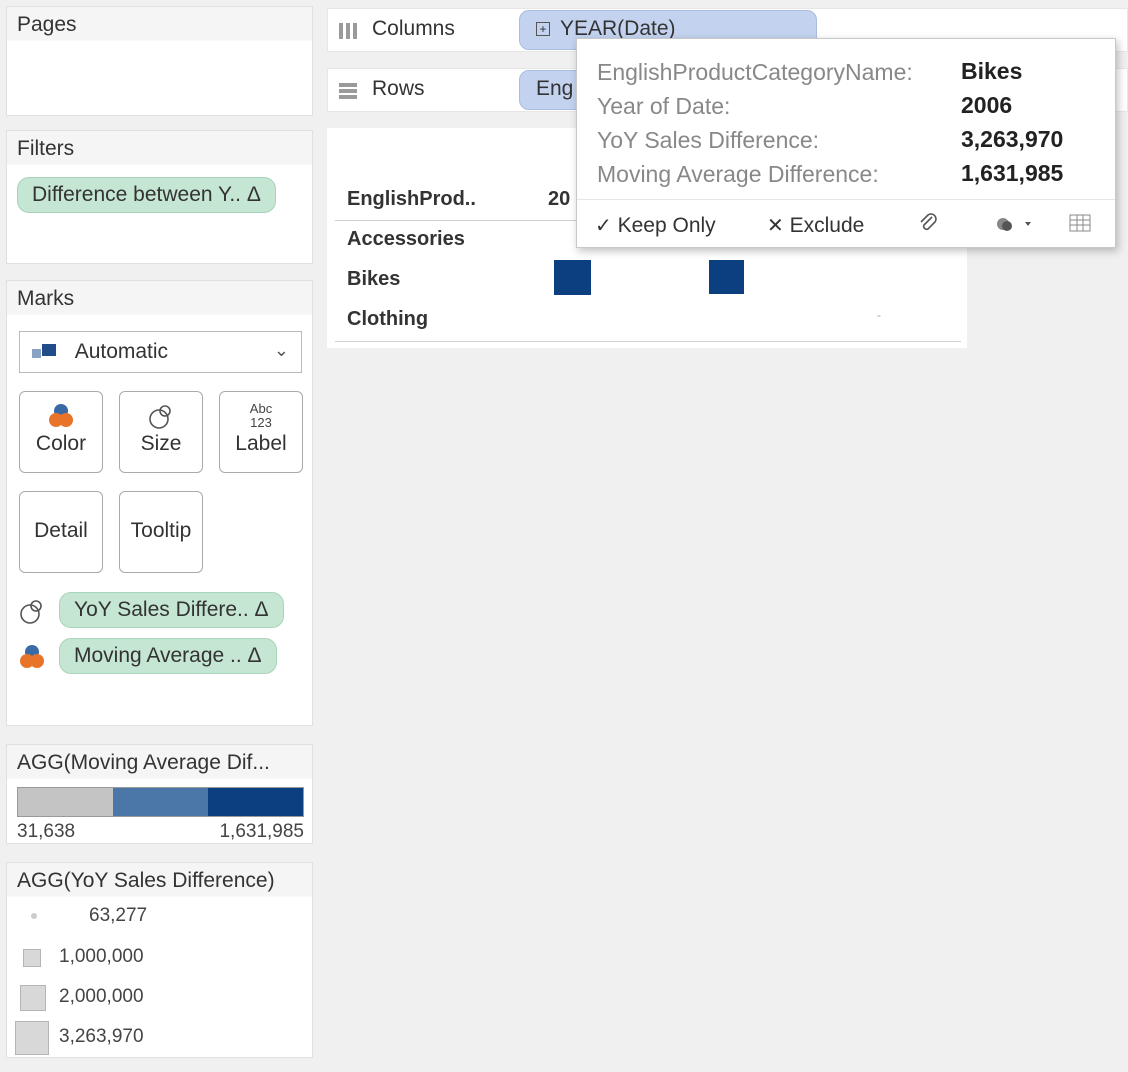  I want to click on size-legend-title: AGG(YoY Sales Difference), so click(159, 880).